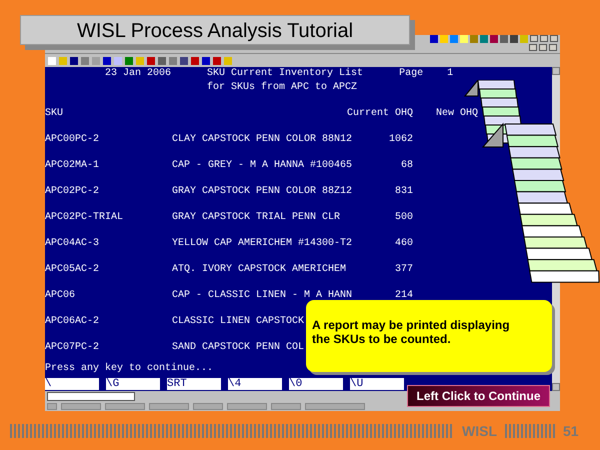 Image resolution: width=600 pixels, height=450 pixels. I want to click on description-cell: YELLOW CAP AMERICHEM #14300-T2, so click(262, 243).